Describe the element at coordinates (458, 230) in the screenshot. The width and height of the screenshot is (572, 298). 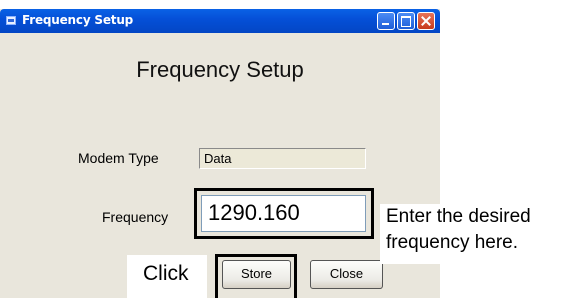
I see `callout-annotation: Enter the desired frequency here.` at that location.